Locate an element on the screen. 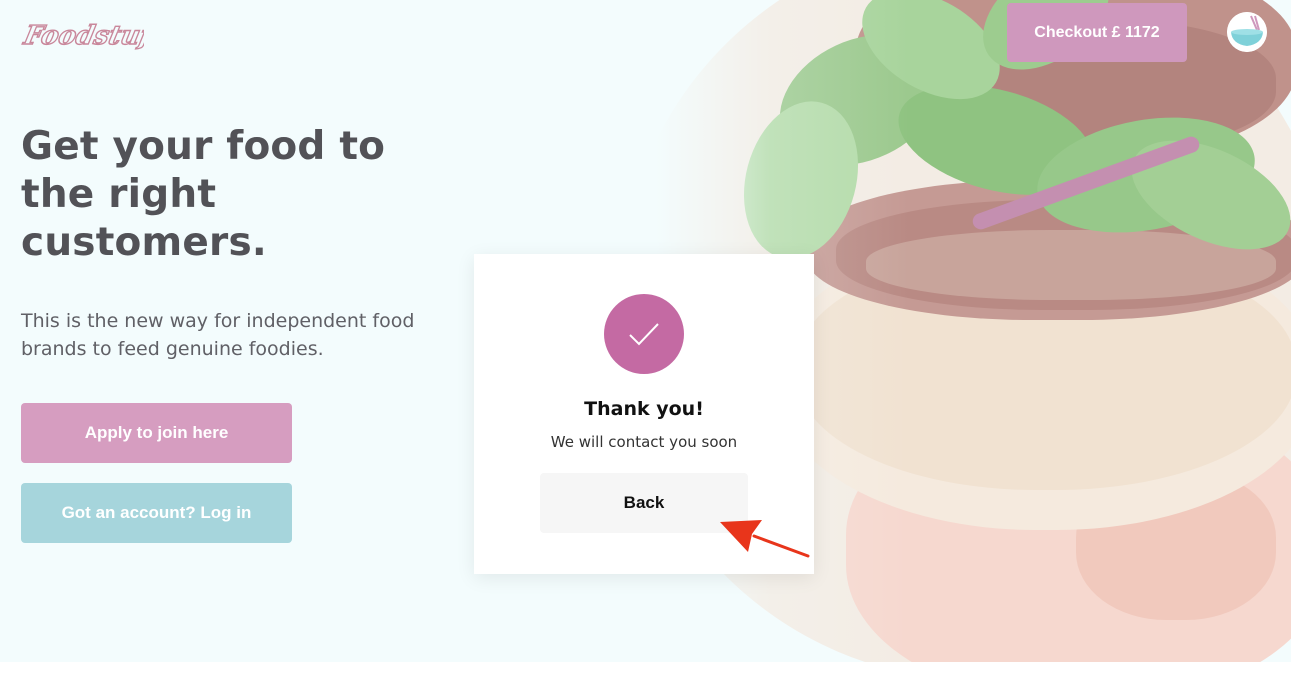  apply-button: Apply to join here is located at coordinates (156, 433).